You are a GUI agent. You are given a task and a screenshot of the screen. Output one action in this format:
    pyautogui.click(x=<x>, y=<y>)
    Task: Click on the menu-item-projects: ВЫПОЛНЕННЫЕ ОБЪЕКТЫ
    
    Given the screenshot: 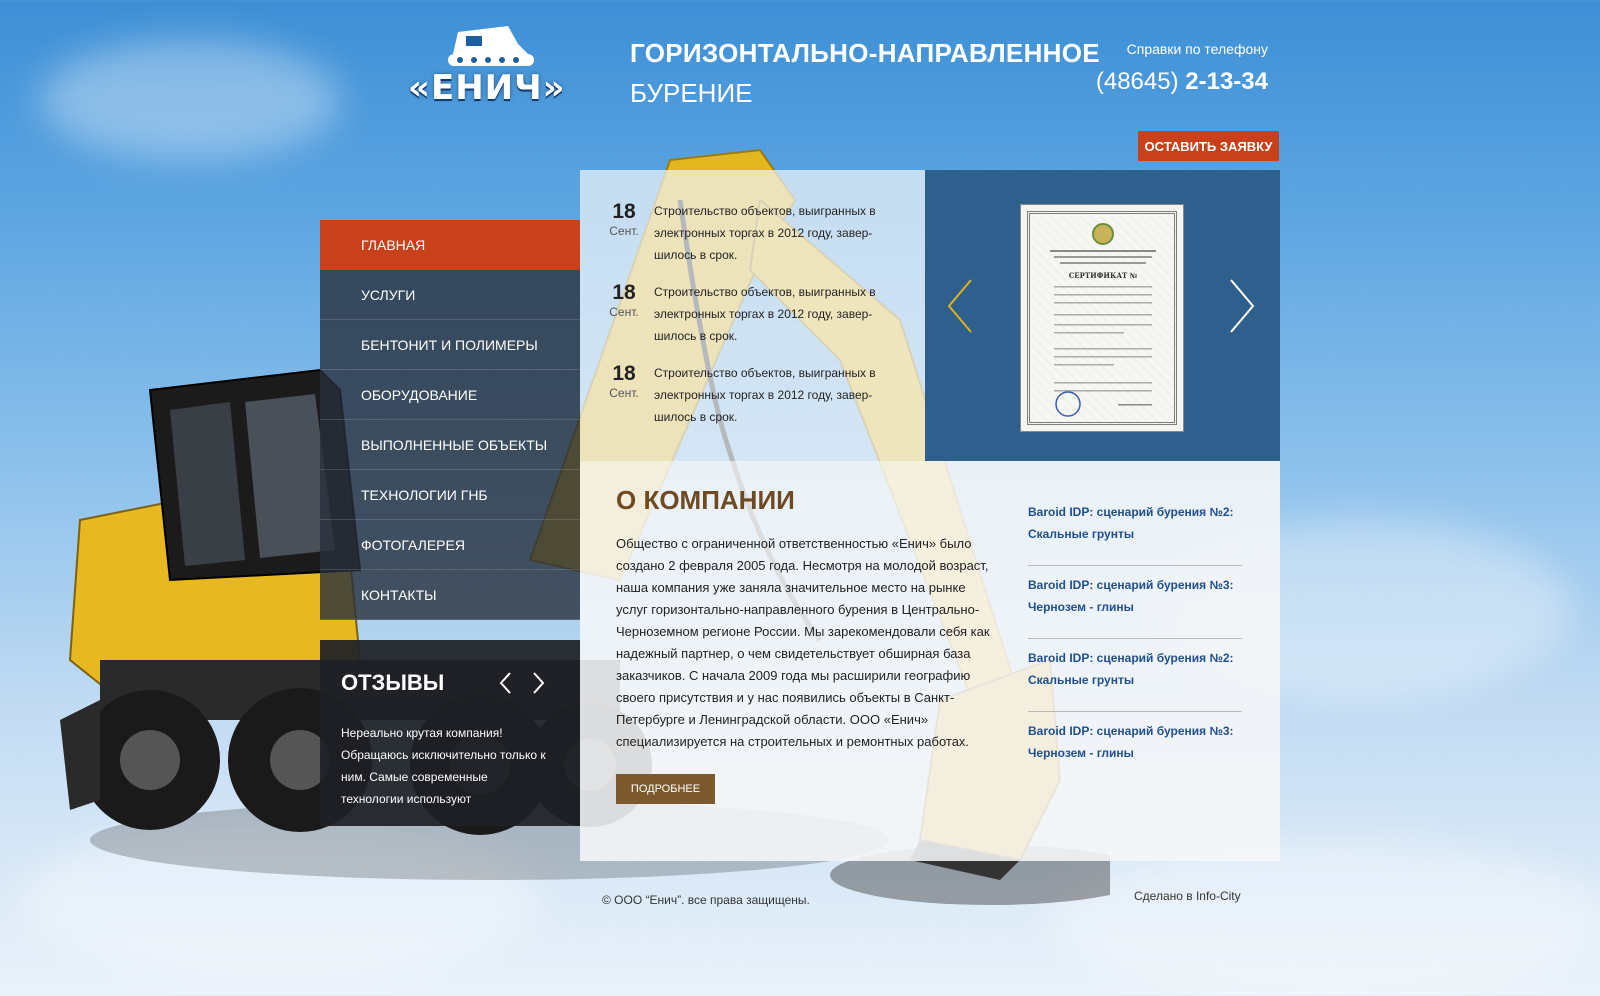 What is the action you would take?
    pyautogui.click(x=450, y=445)
    